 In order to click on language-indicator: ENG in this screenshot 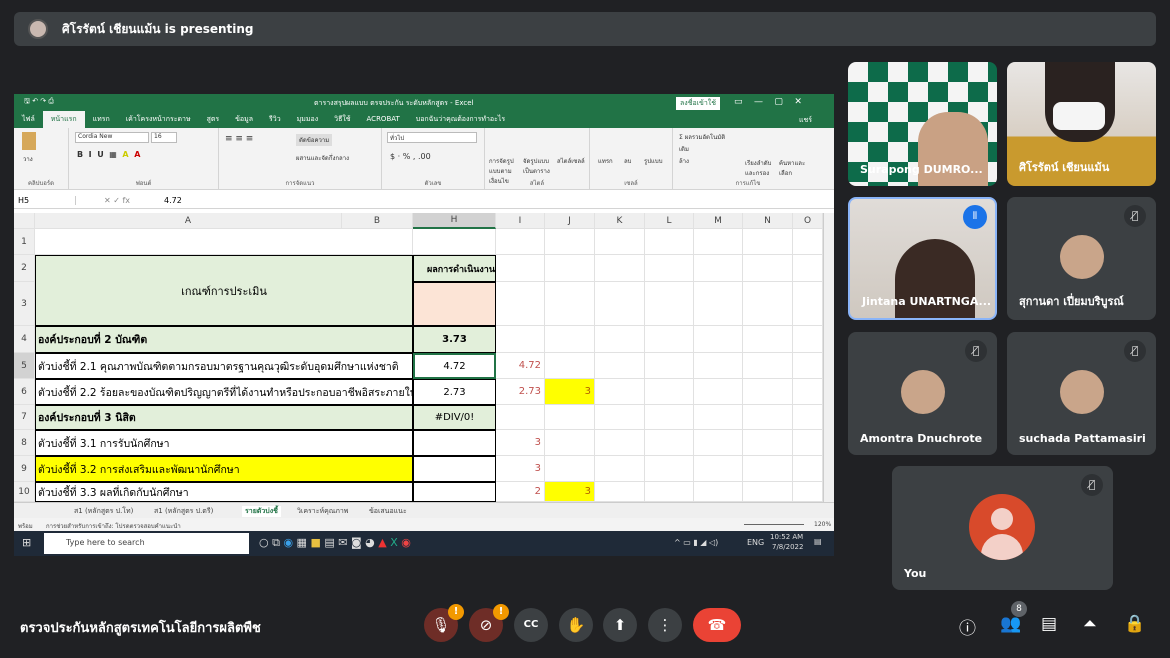, I will do `click(755, 542)`.